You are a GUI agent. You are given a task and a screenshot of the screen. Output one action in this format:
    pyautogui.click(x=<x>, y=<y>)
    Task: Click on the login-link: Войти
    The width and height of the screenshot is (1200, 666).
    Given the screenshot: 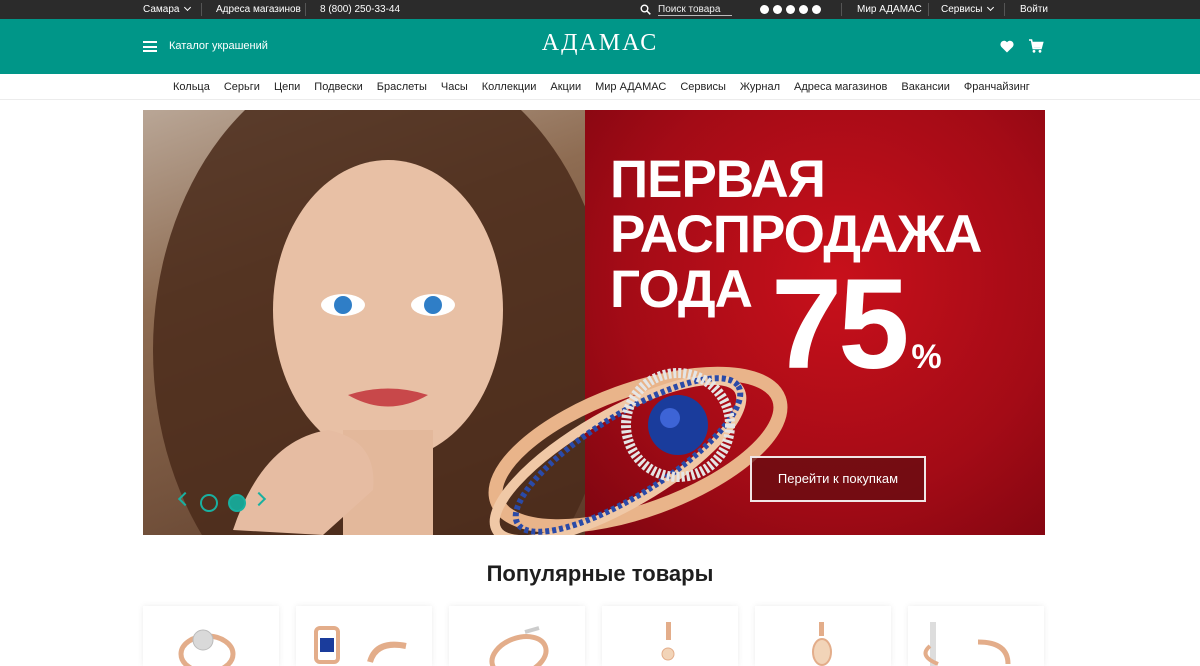 What is the action you would take?
    pyautogui.click(x=1034, y=9)
    